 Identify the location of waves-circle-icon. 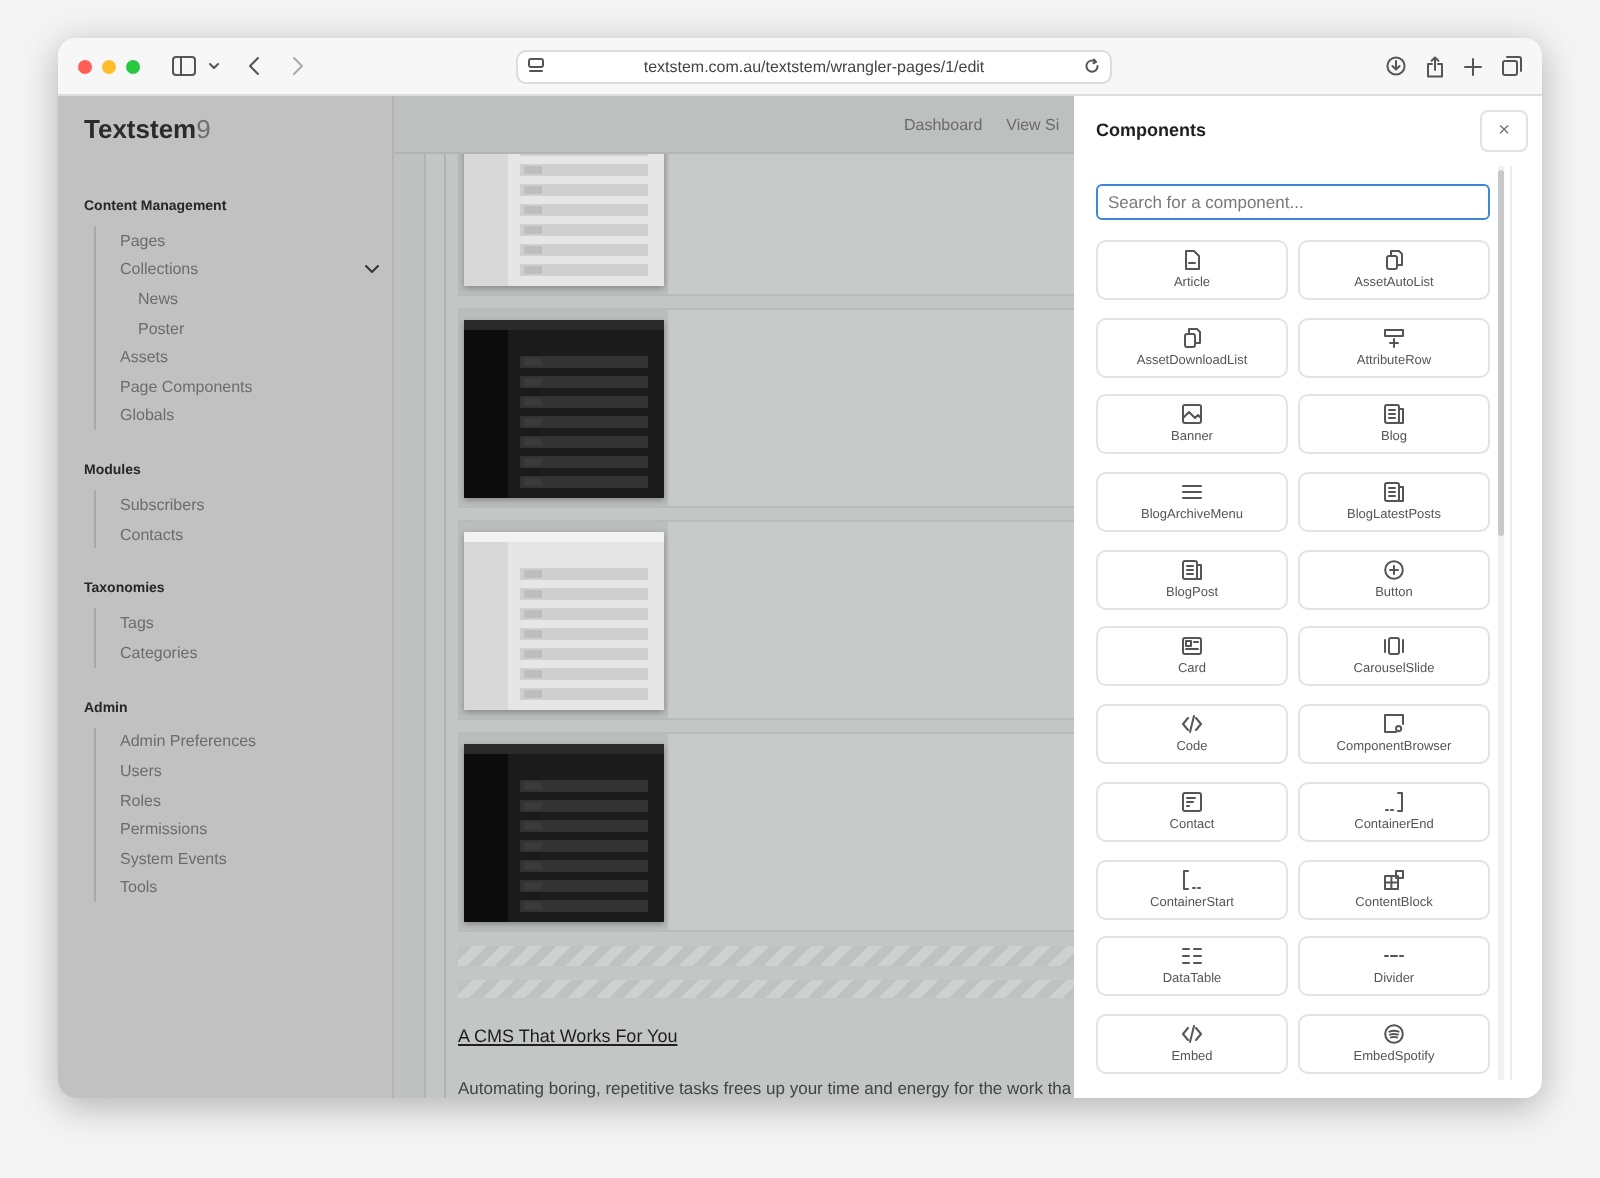
(1394, 1033).